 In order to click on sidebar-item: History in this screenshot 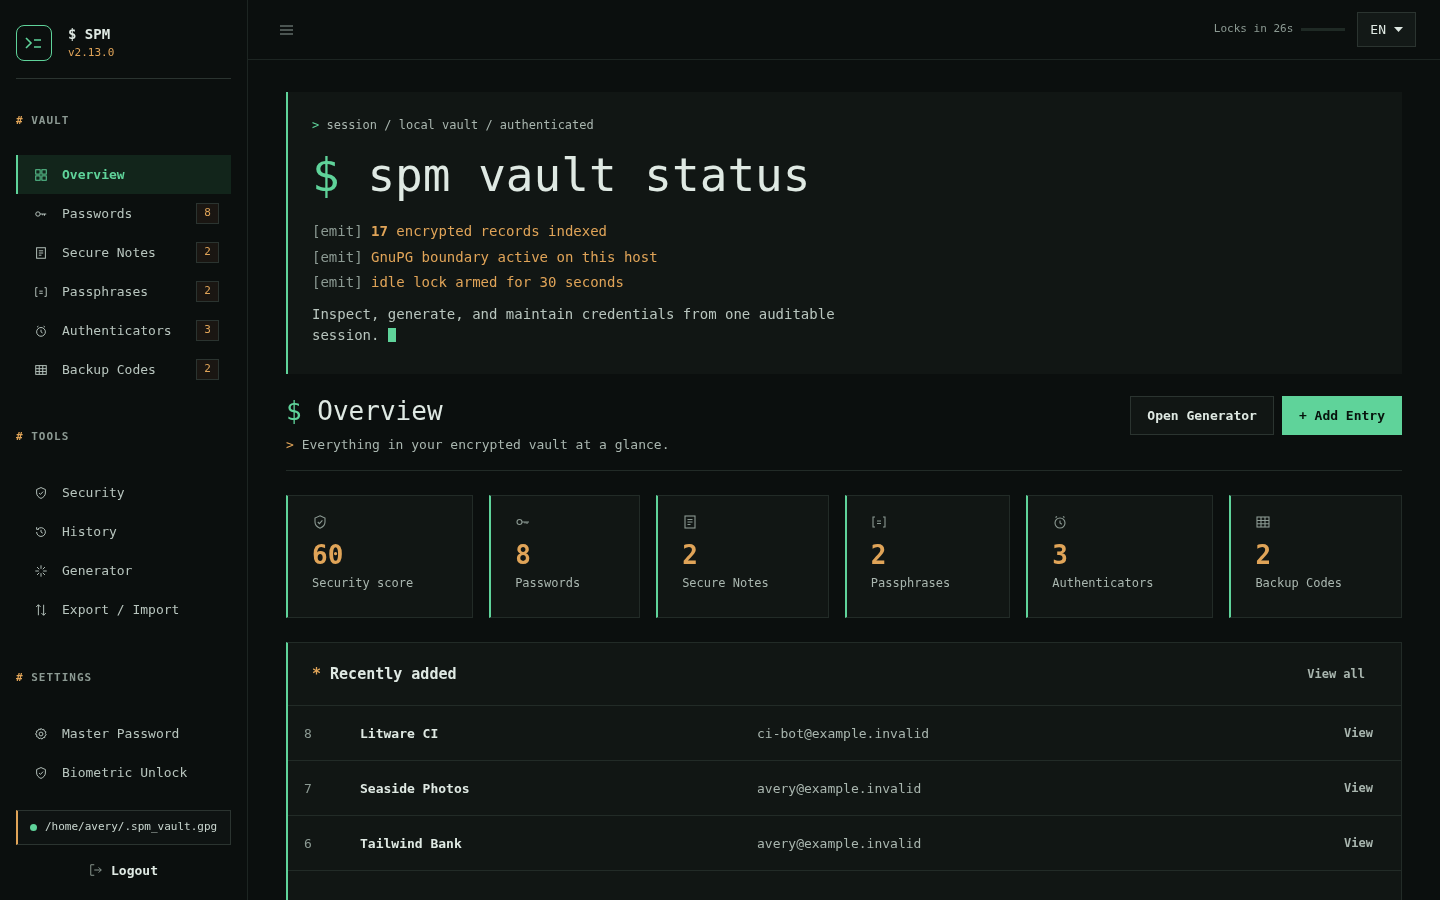, I will do `click(123, 532)`.